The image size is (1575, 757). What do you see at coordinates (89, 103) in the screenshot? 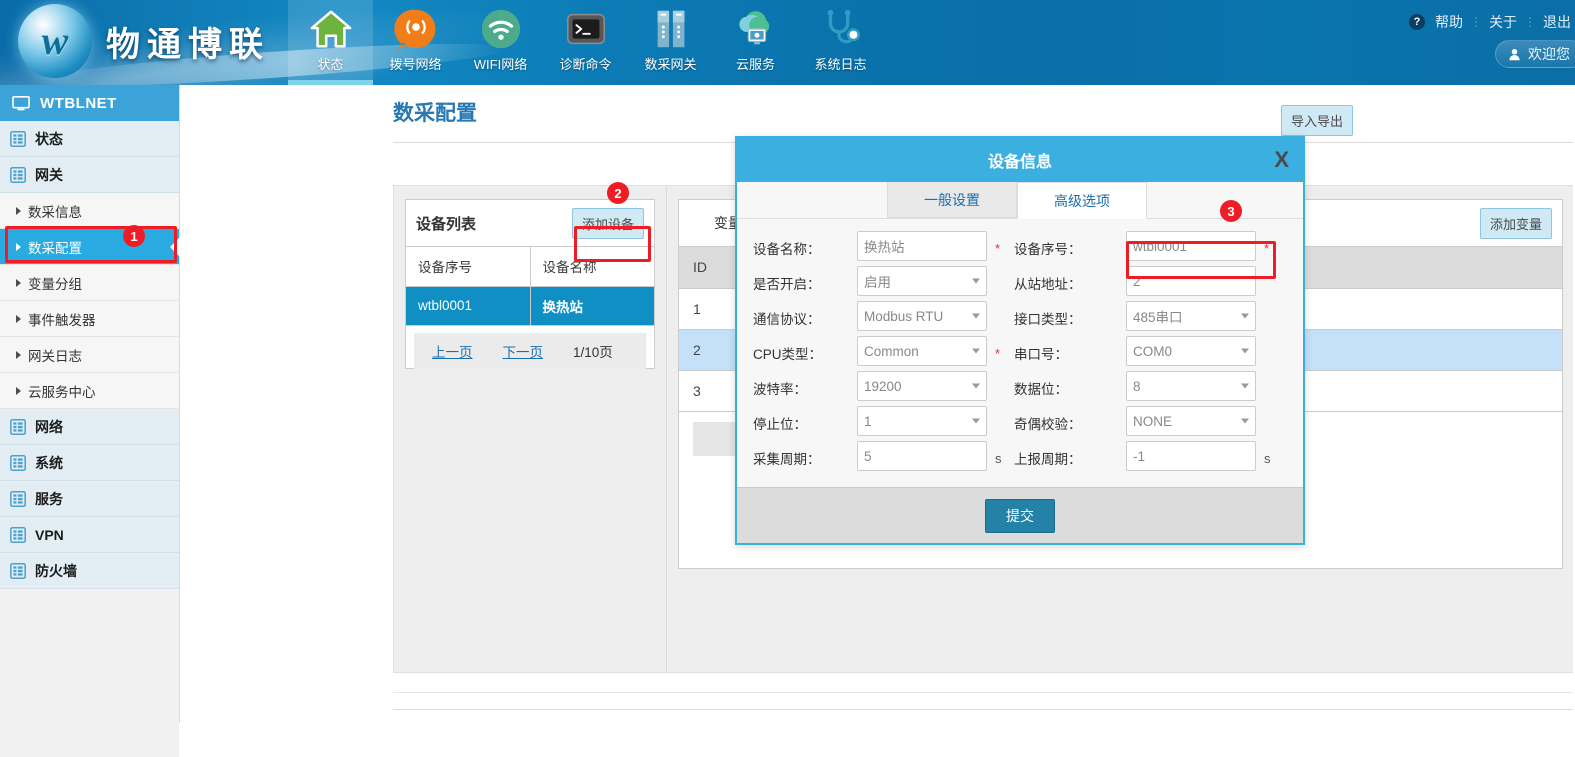
I see `sidebar-brand: WTBLNET` at bounding box center [89, 103].